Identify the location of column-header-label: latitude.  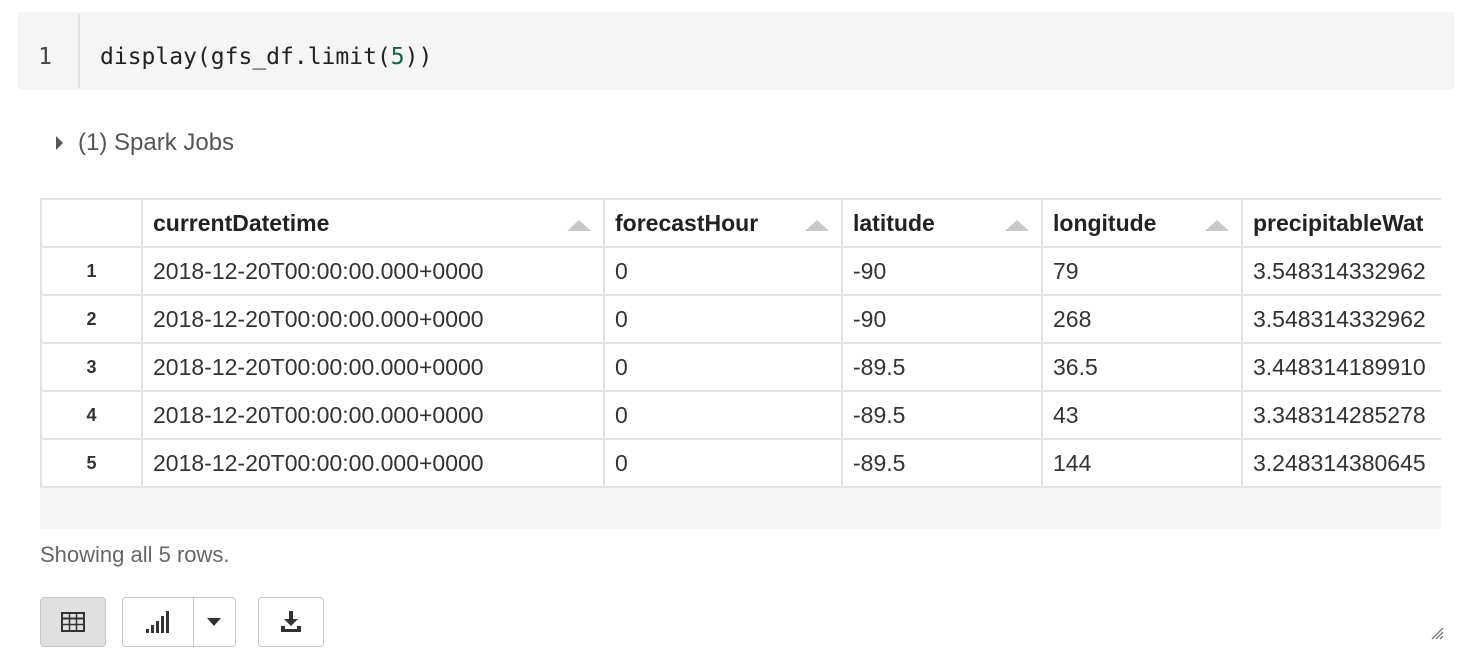
(894, 222).